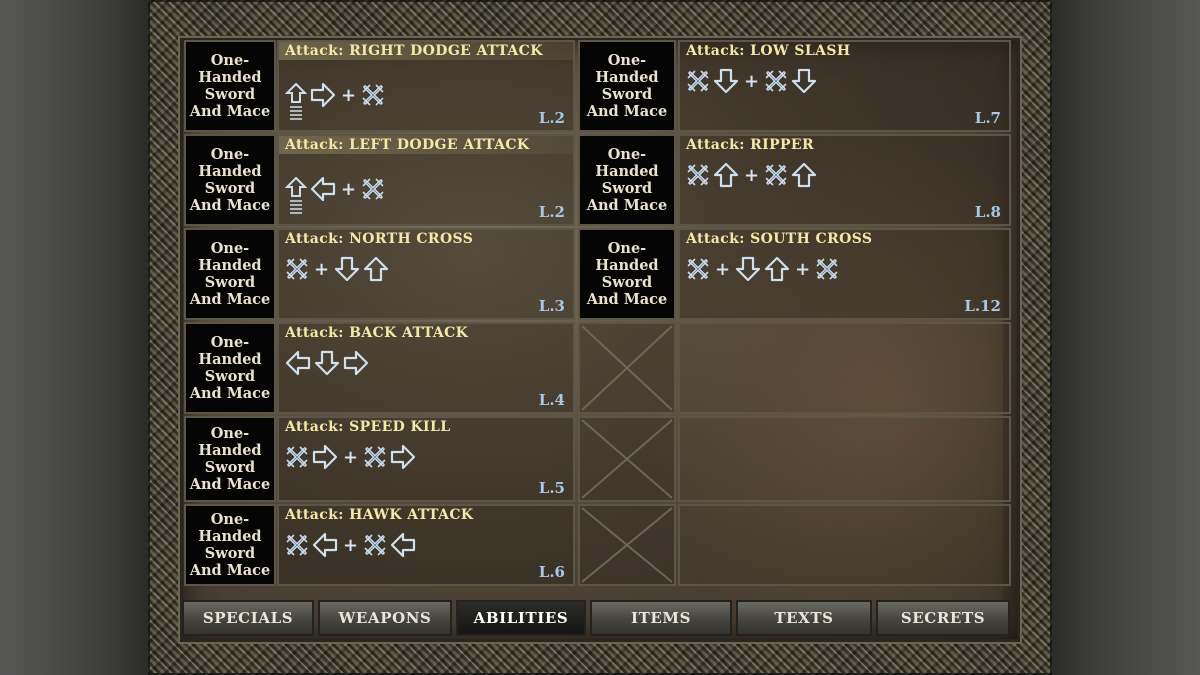 Image resolution: width=1200 pixels, height=675 pixels. Describe the element at coordinates (844, 86) in the screenshot. I see `ability-card: Attack: LOW SLASH + L.7` at that location.